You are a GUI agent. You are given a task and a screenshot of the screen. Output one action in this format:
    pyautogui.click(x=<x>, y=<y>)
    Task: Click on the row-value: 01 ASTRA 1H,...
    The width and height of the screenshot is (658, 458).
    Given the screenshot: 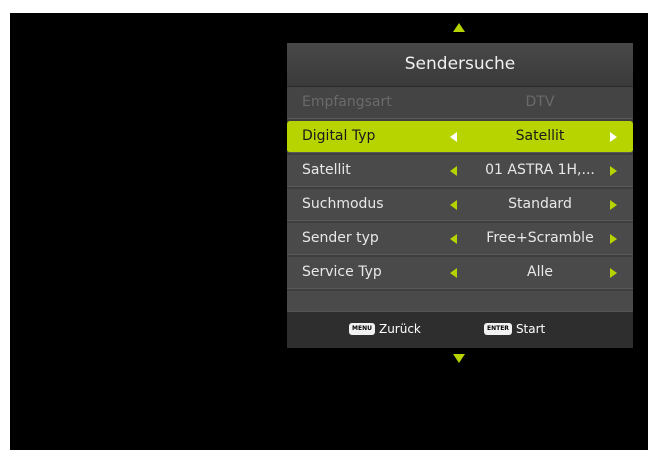 What is the action you would take?
    pyautogui.click(x=540, y=170)
    